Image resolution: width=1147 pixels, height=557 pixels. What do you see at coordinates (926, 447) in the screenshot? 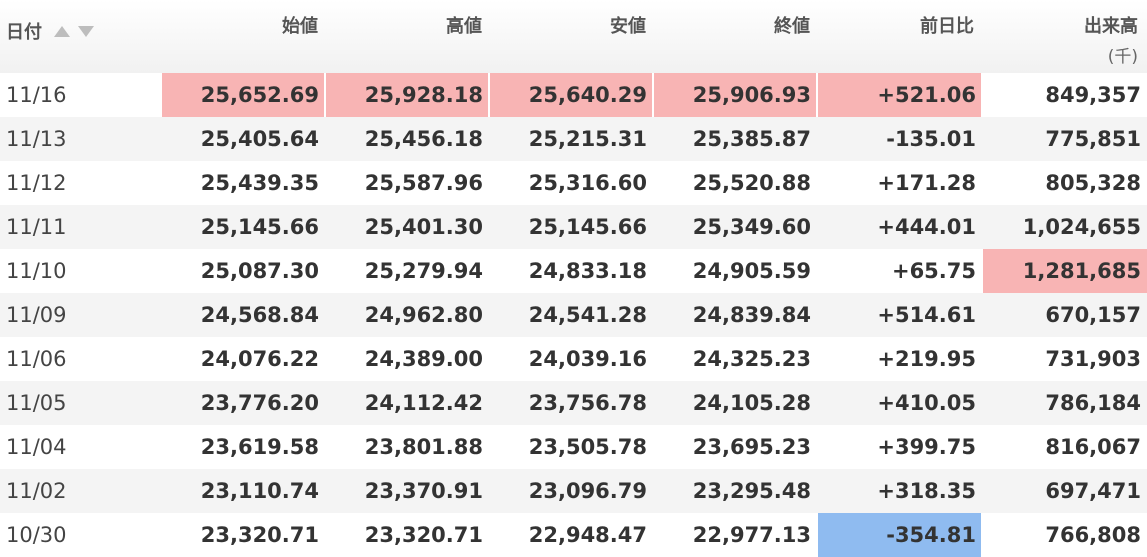
I see `row-change: +399.75` at bounding box center [926, 447].